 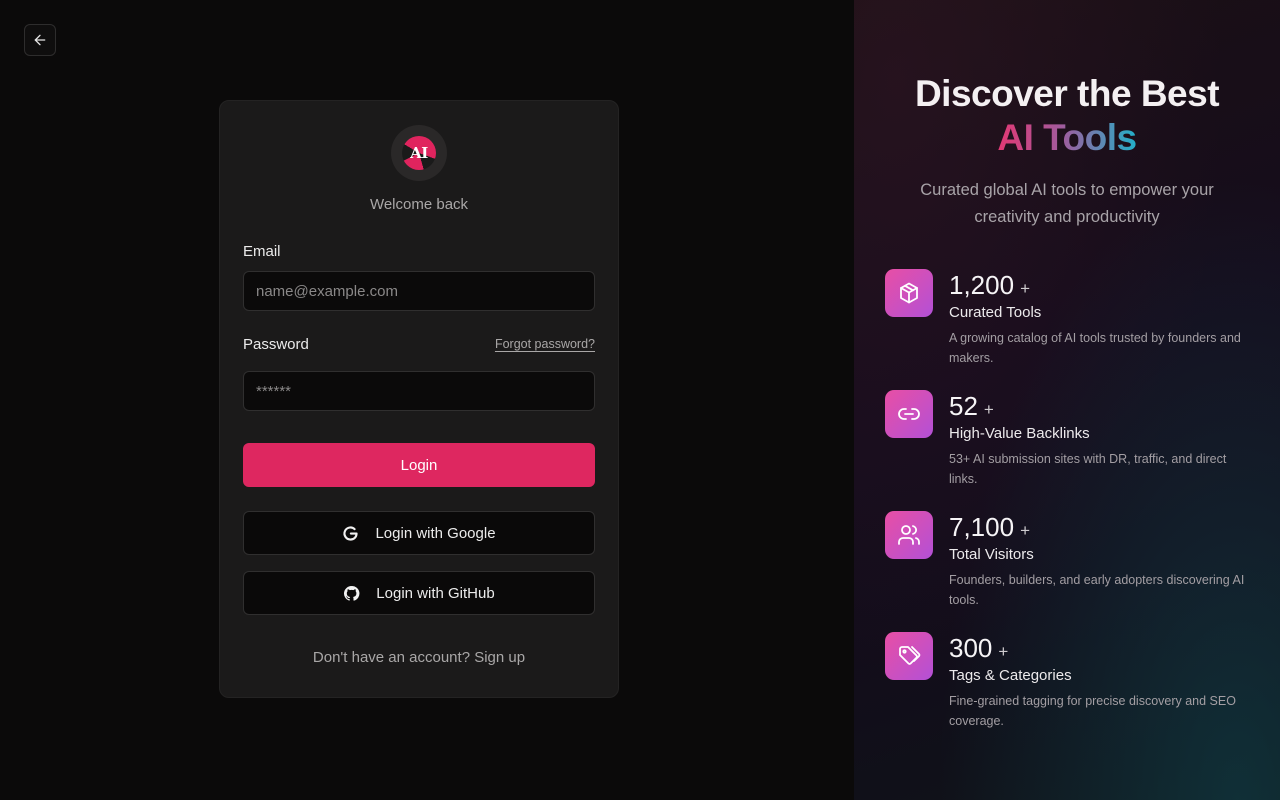 What do you see at coordinates (352, 593) in the screenshot?
I see `github-icon` at bounding box center [352, 593].